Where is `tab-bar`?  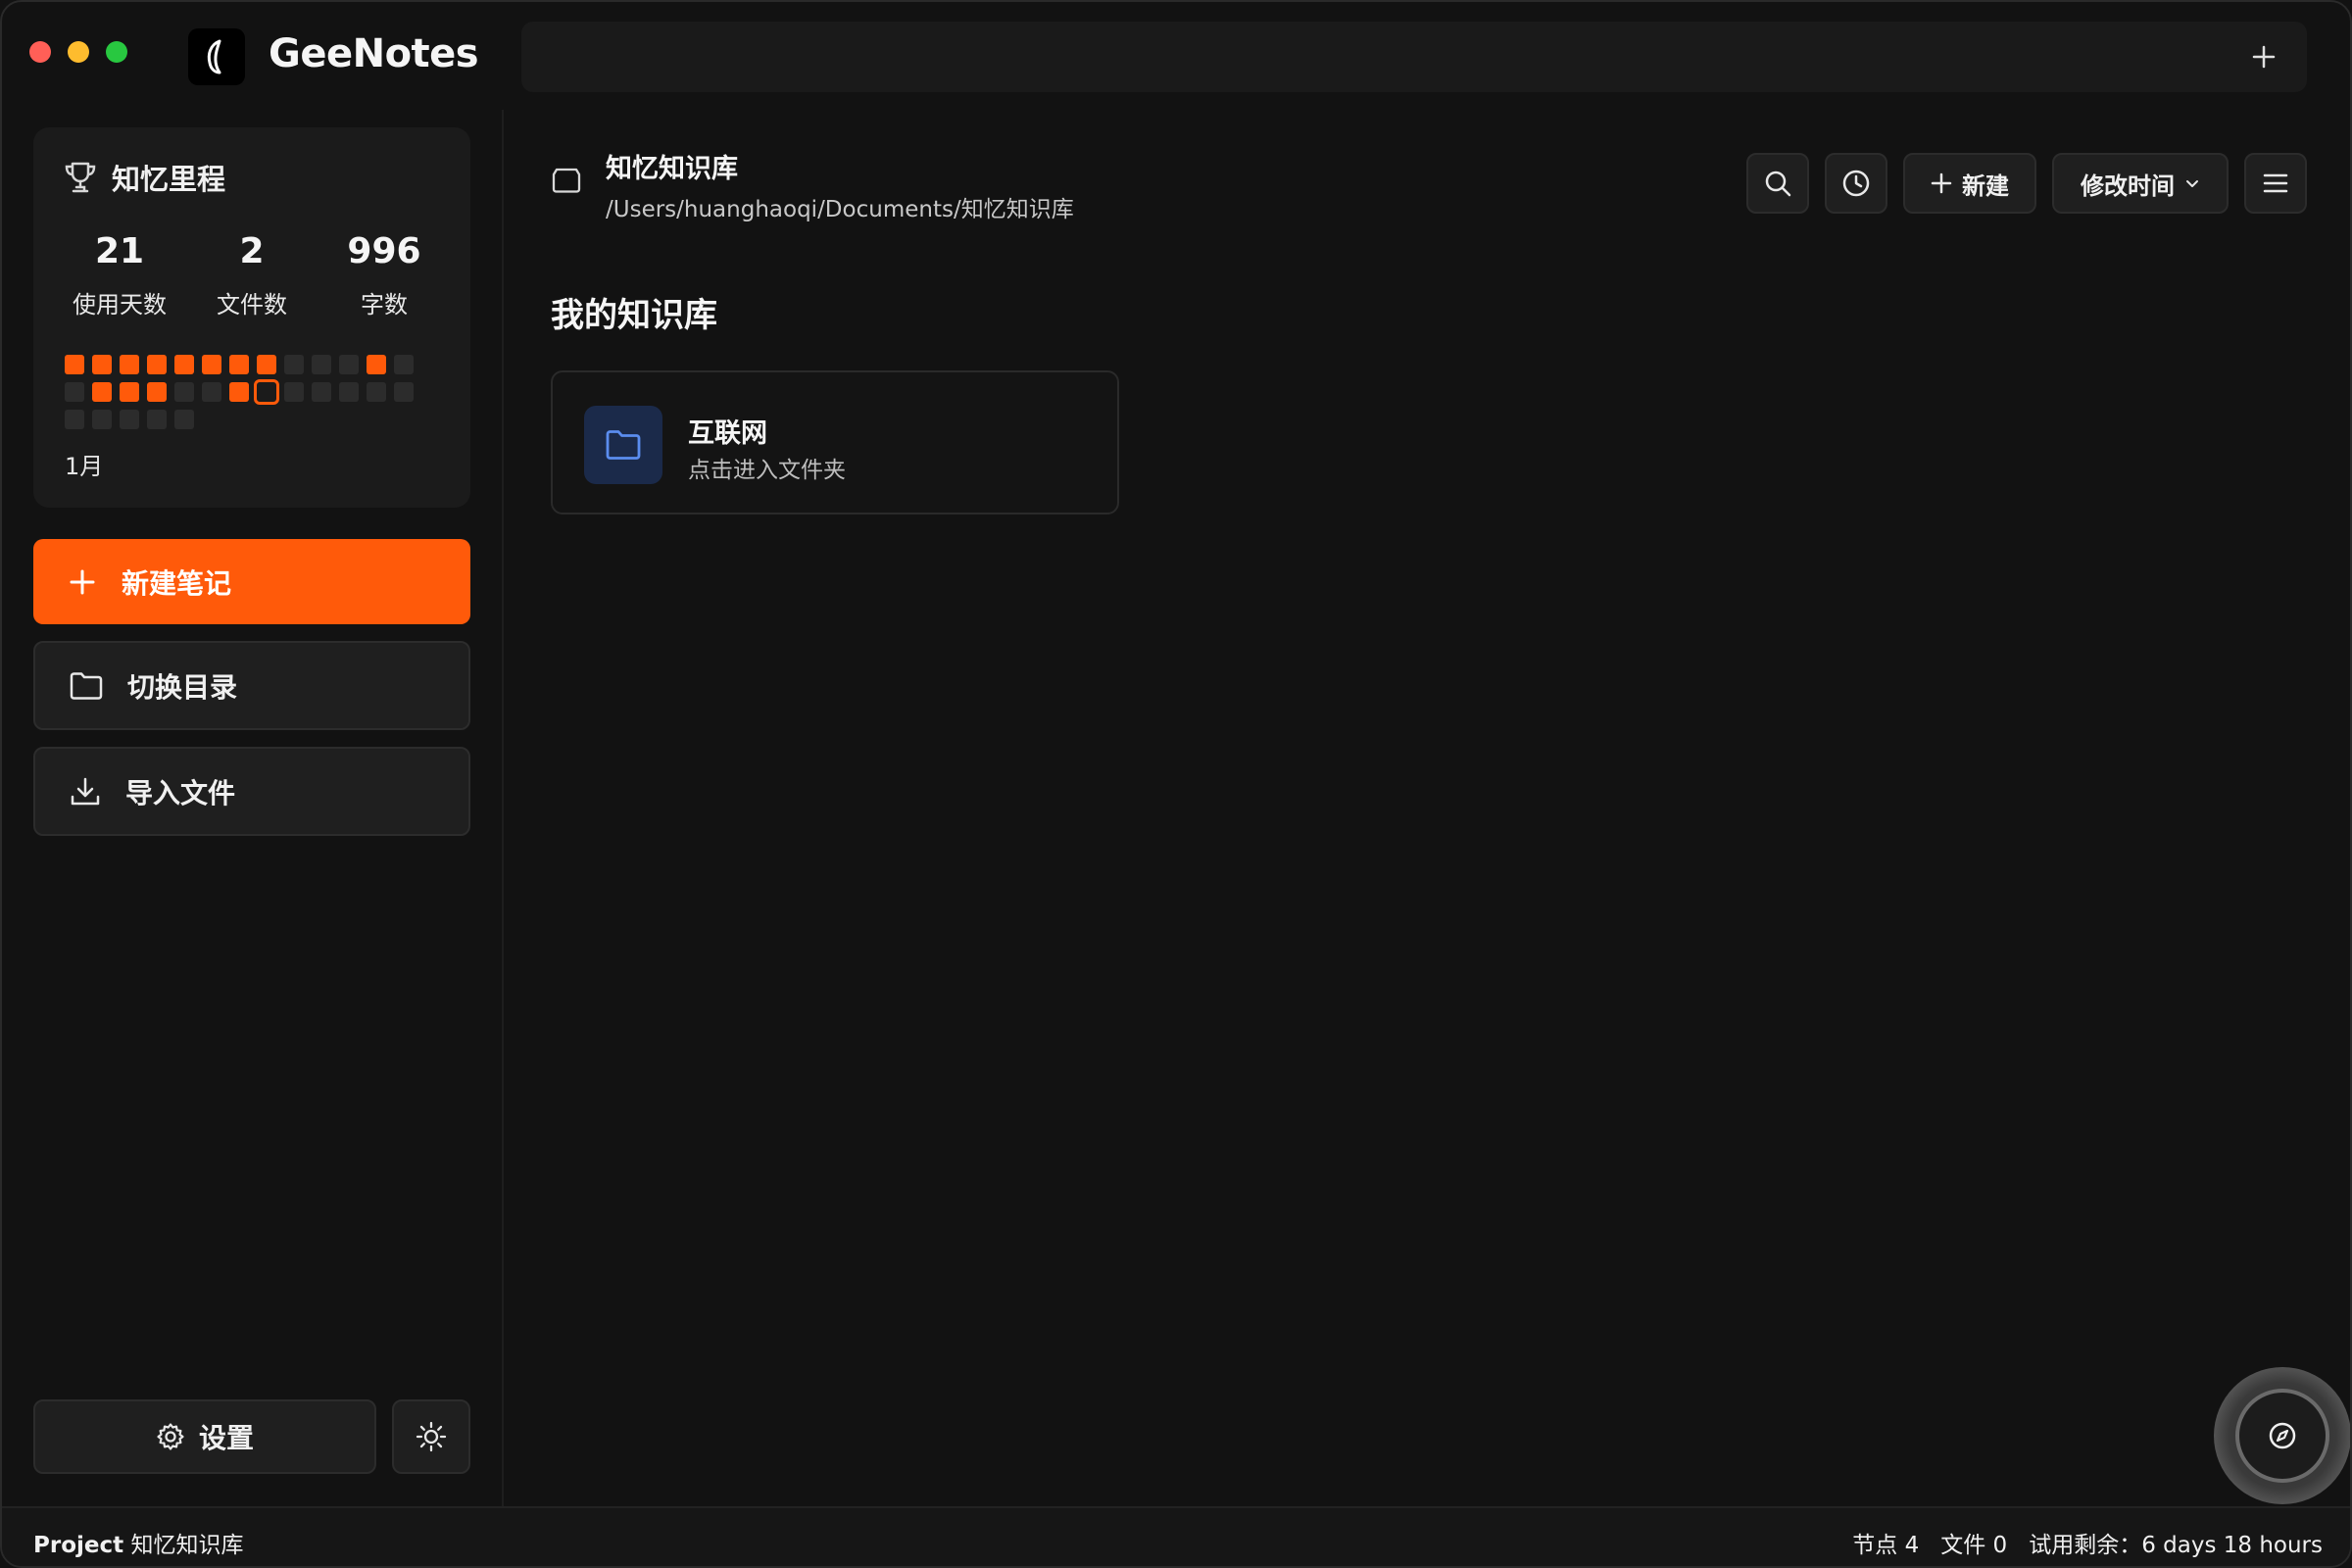 tab-bar is located at coordinates (1414, 57).